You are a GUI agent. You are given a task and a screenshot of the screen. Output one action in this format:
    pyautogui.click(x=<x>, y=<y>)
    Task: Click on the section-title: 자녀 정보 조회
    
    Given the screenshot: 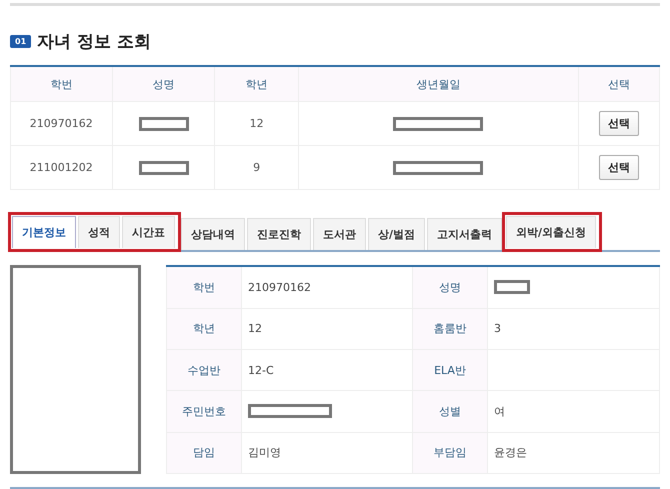 What is the action you would take?
    pyautogui.click(x=94, y=42)
    